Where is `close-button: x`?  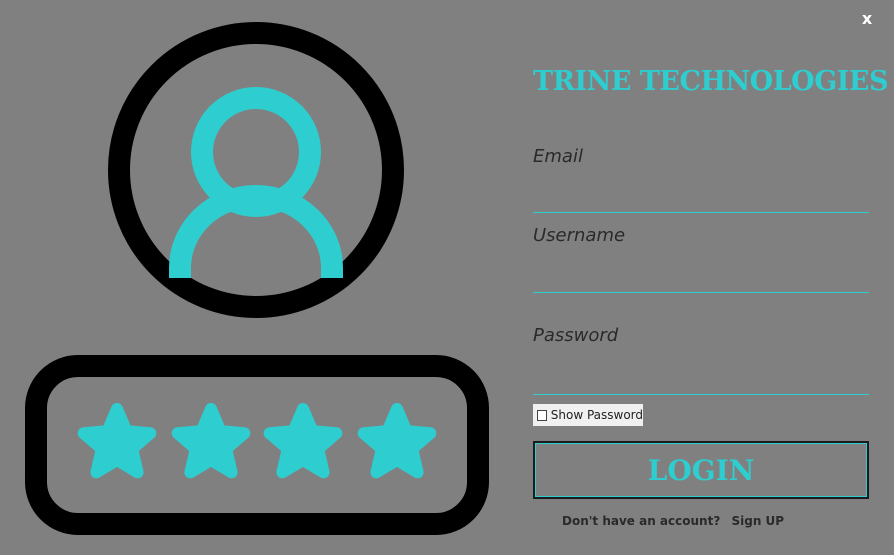 close-button: x is located at coordinates (867, 19).